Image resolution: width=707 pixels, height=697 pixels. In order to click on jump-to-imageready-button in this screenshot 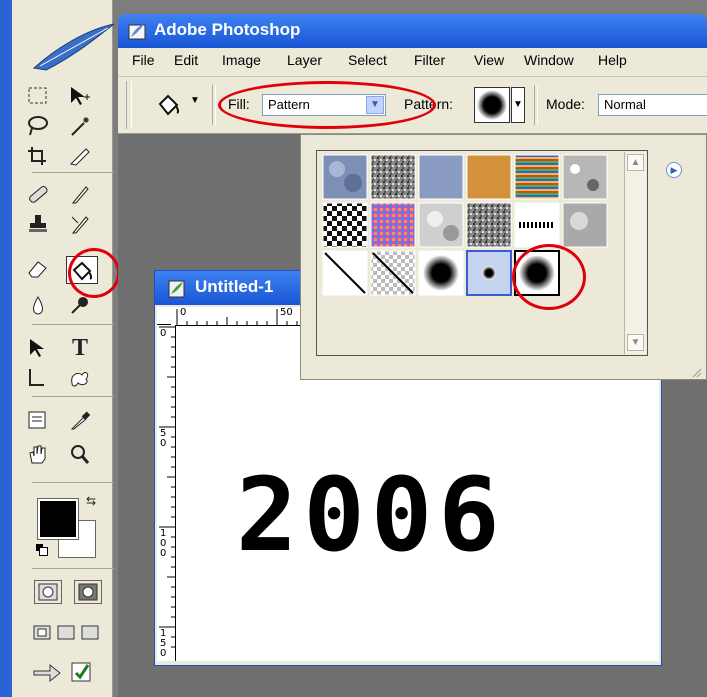, I will do `click(70, 669)`.